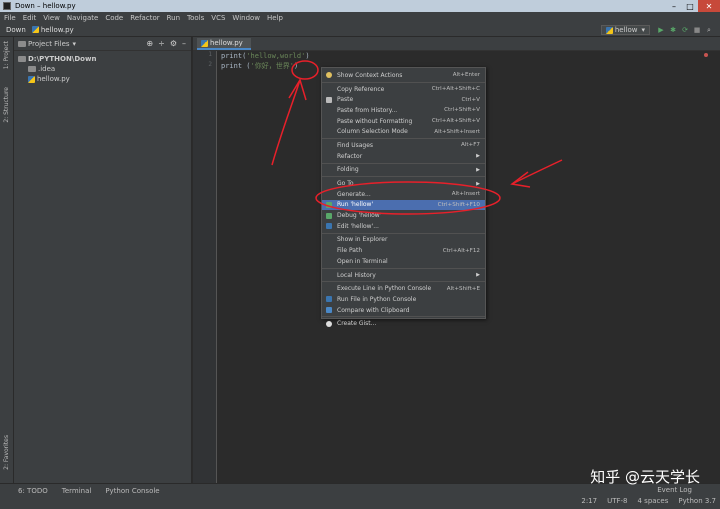 The image size is (720, 509). Describe the element at coordinates (16, 30) in the screenshot. I see `breadcrumb-project: Down` at that location.